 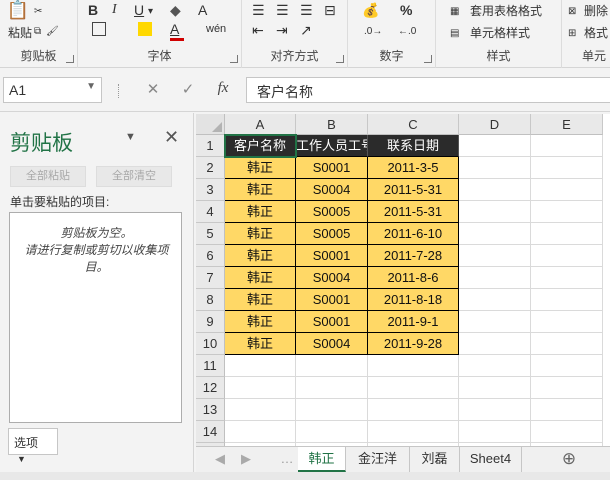 I want to click on paste-all-button: 全部粘贴, so click(x=48, y=176).